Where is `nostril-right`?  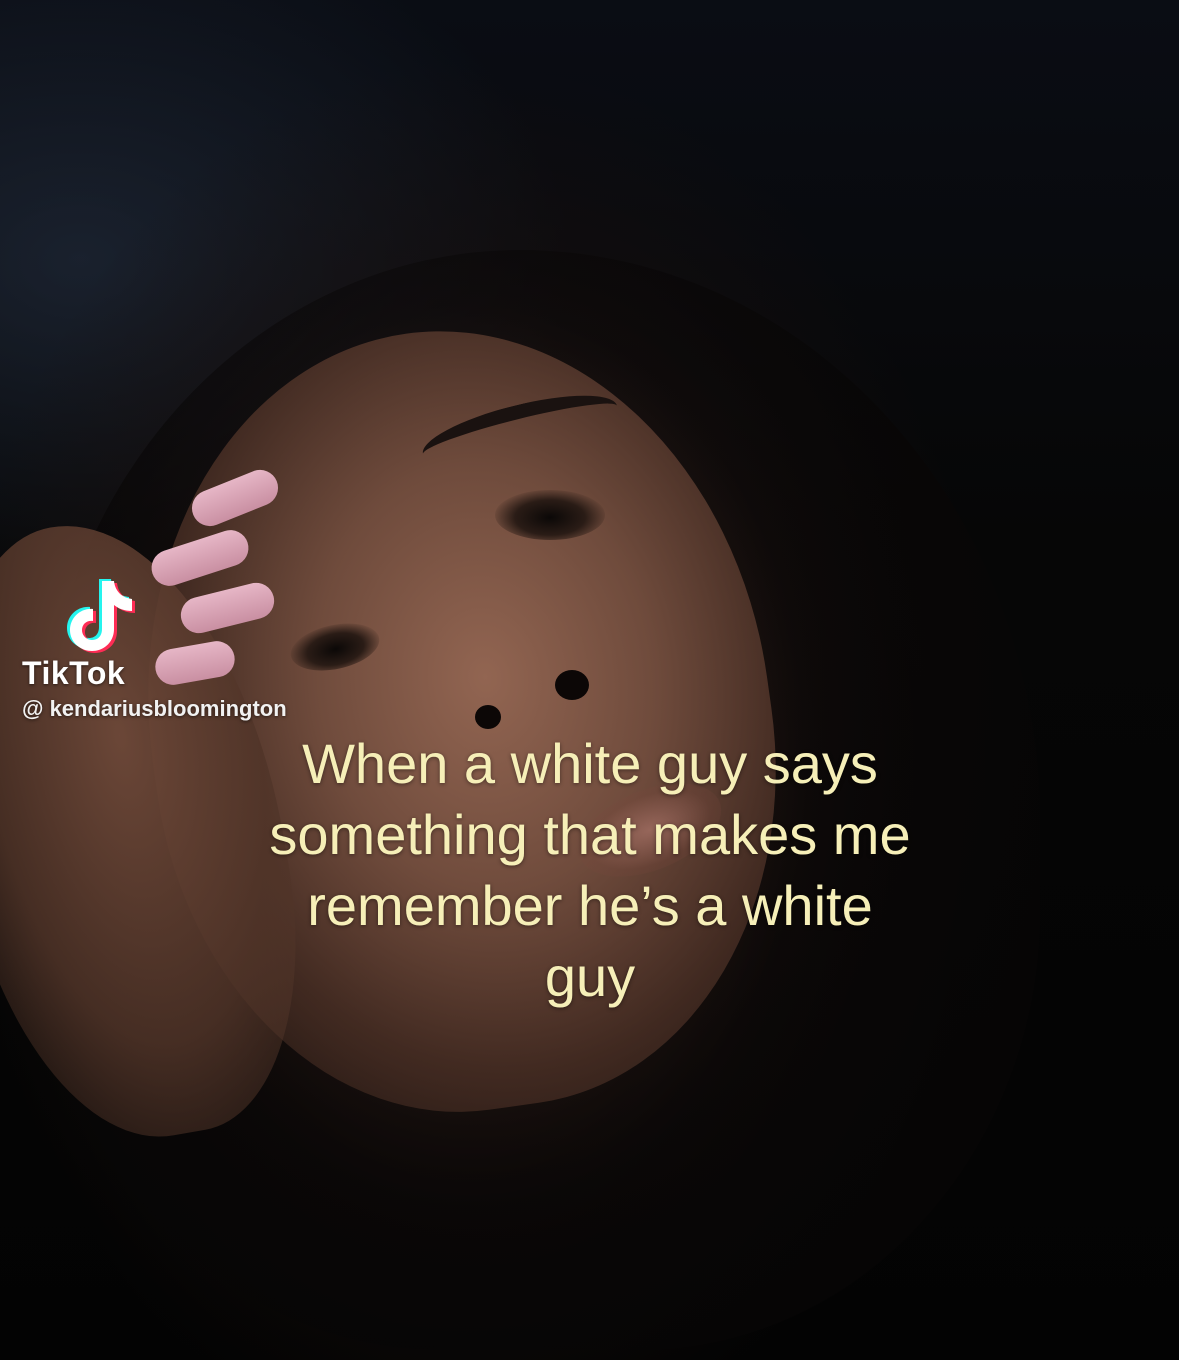
nostril-right is located at coordinates (572, 685).